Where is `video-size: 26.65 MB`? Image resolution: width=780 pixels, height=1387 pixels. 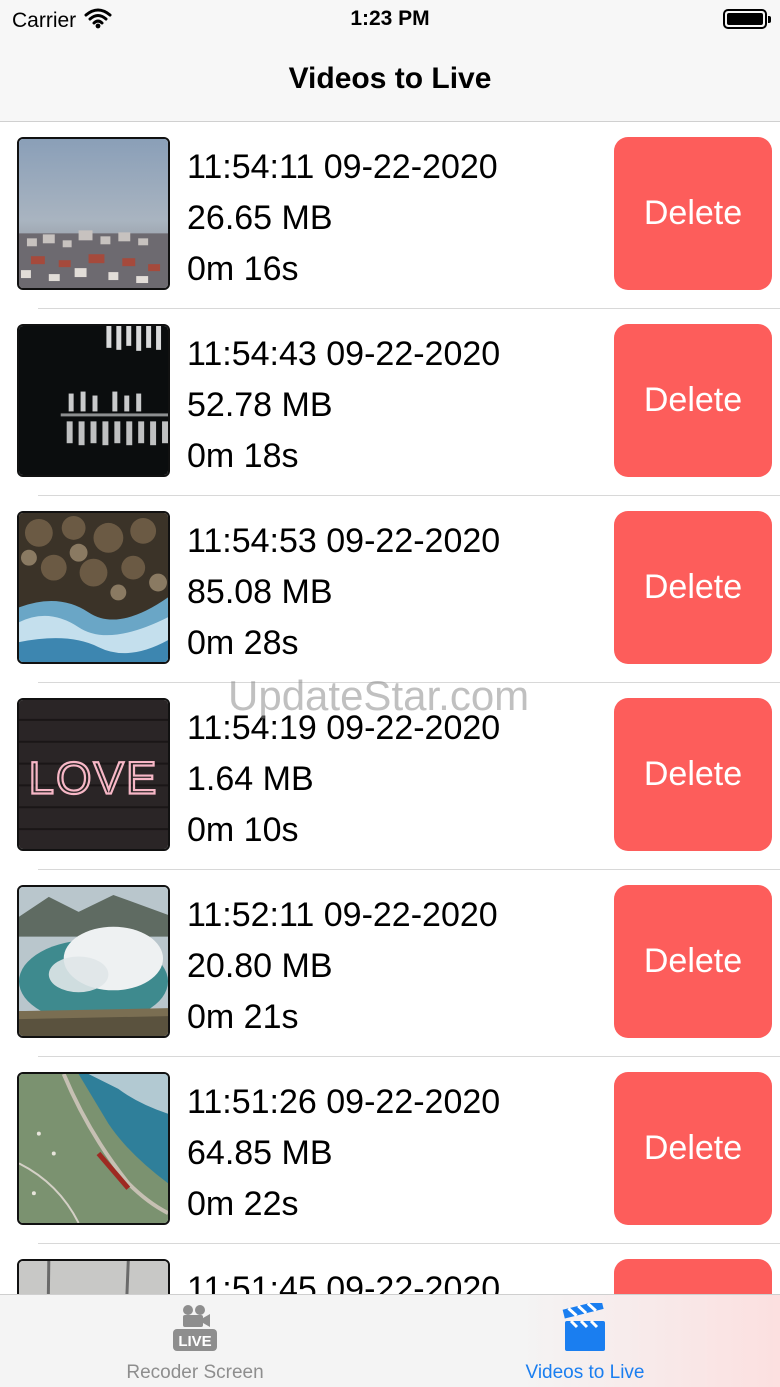 video-size: 26.65 MB is located at coordinates (260, 218).